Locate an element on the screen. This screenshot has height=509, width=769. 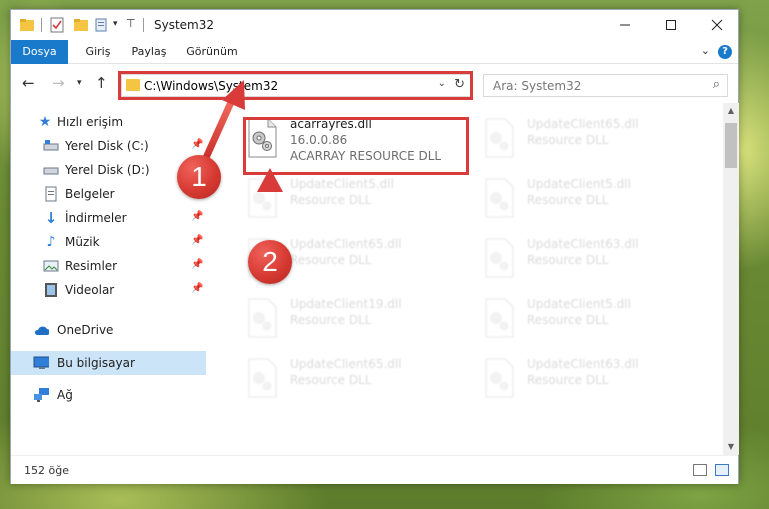
step-1-badge: 1 is located at coordinates (199, 177).